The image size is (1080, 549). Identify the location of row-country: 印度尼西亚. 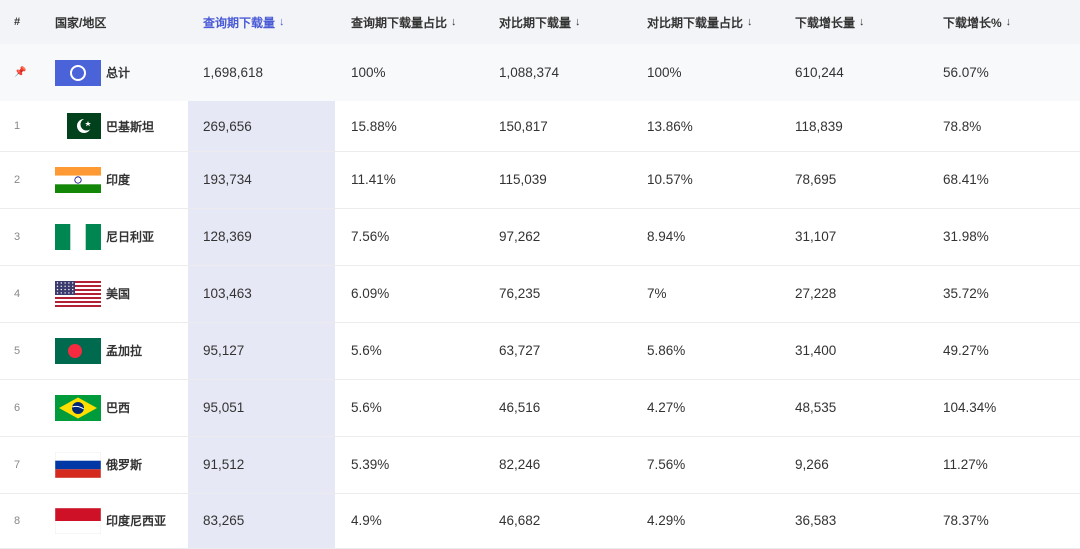
(121, 520).